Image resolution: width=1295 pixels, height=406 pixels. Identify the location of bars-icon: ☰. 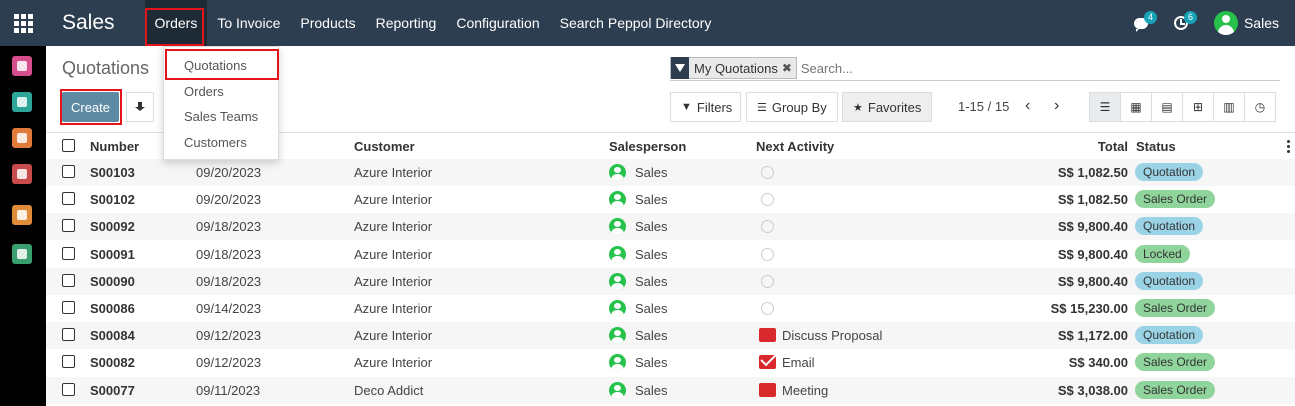
(762, 107).